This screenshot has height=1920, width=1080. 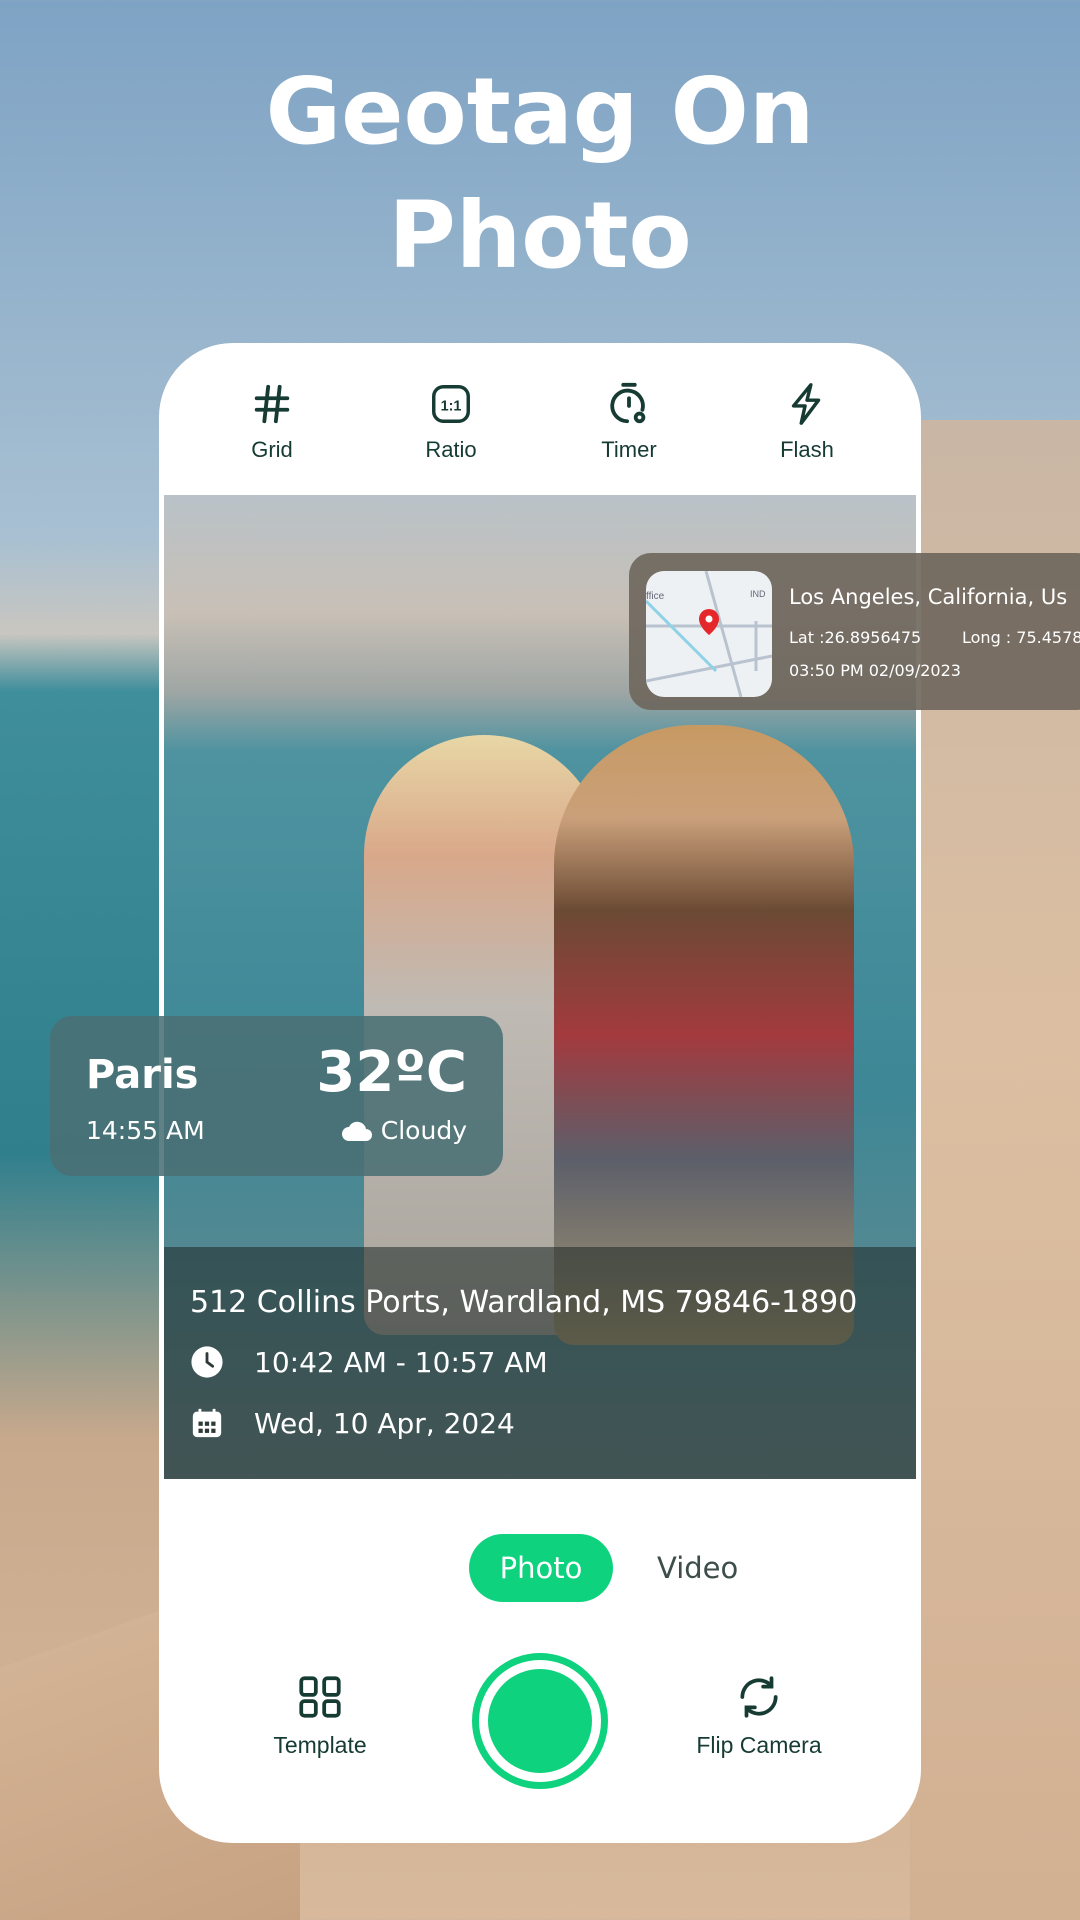 I want to click on weather-condition: Cloudy, so click(x=404, y=1130).